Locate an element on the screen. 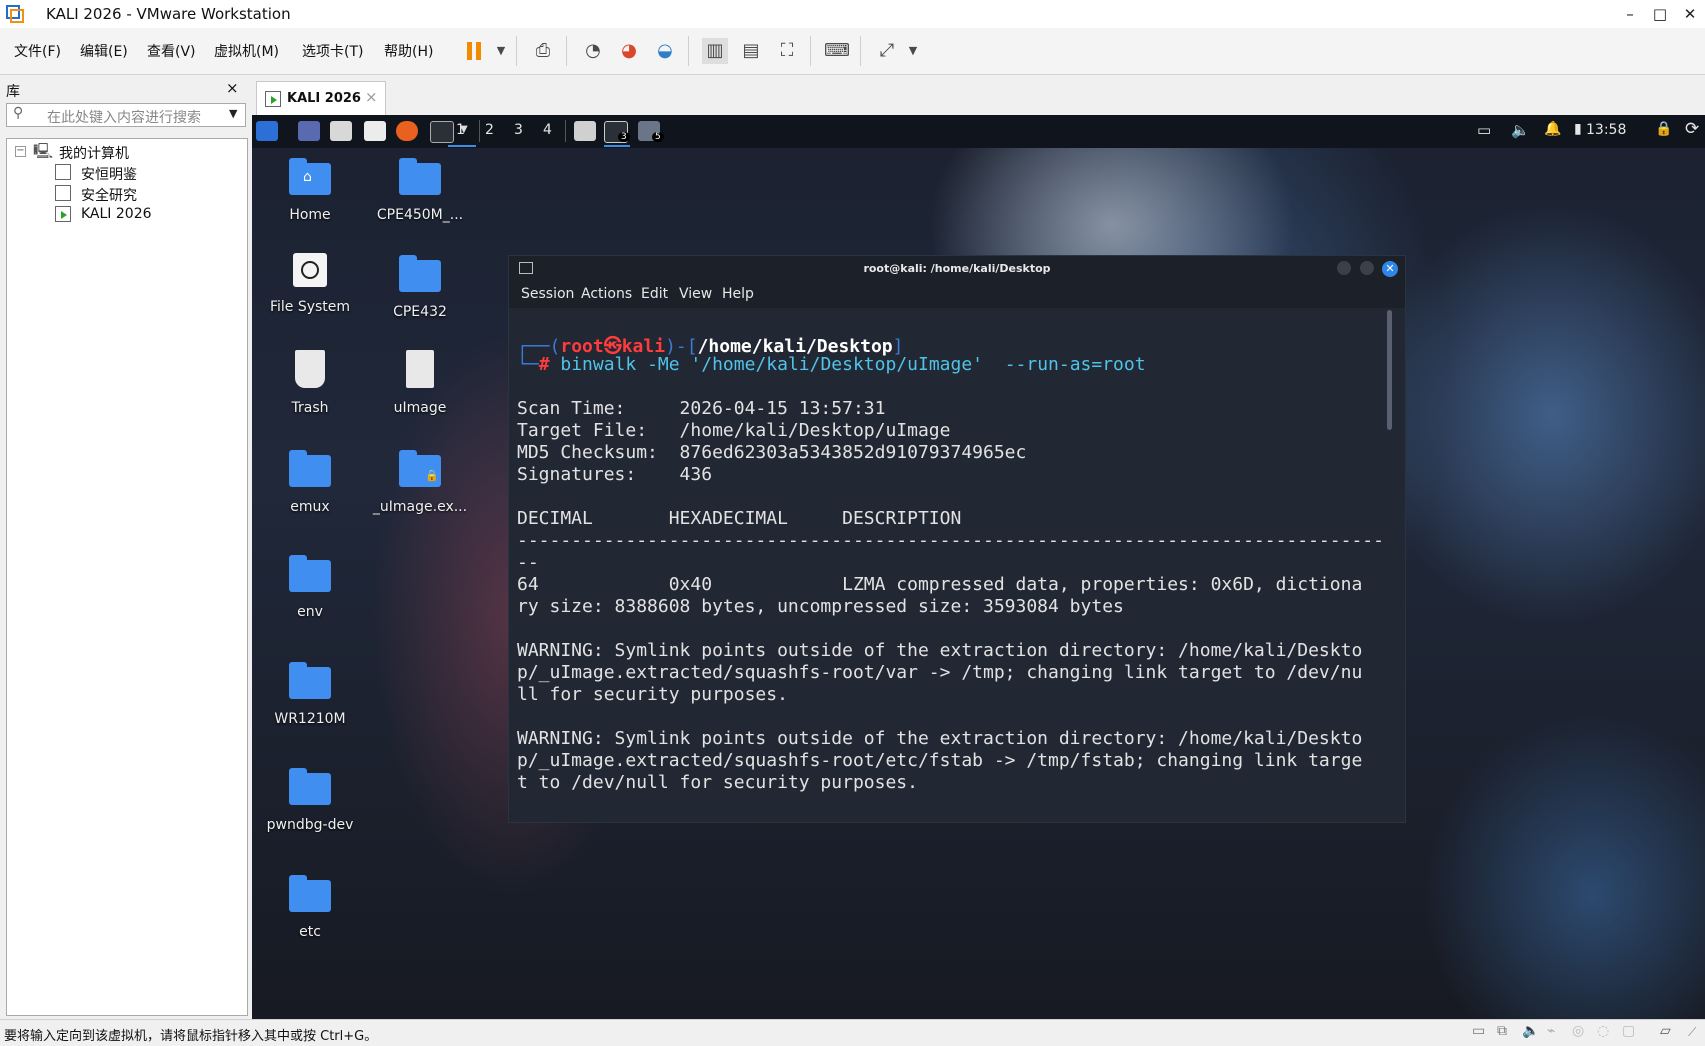 This screenshot has width=1705, height=1046. resize-grip-icon: ⟋ is located at coordinates (1692, 1032).